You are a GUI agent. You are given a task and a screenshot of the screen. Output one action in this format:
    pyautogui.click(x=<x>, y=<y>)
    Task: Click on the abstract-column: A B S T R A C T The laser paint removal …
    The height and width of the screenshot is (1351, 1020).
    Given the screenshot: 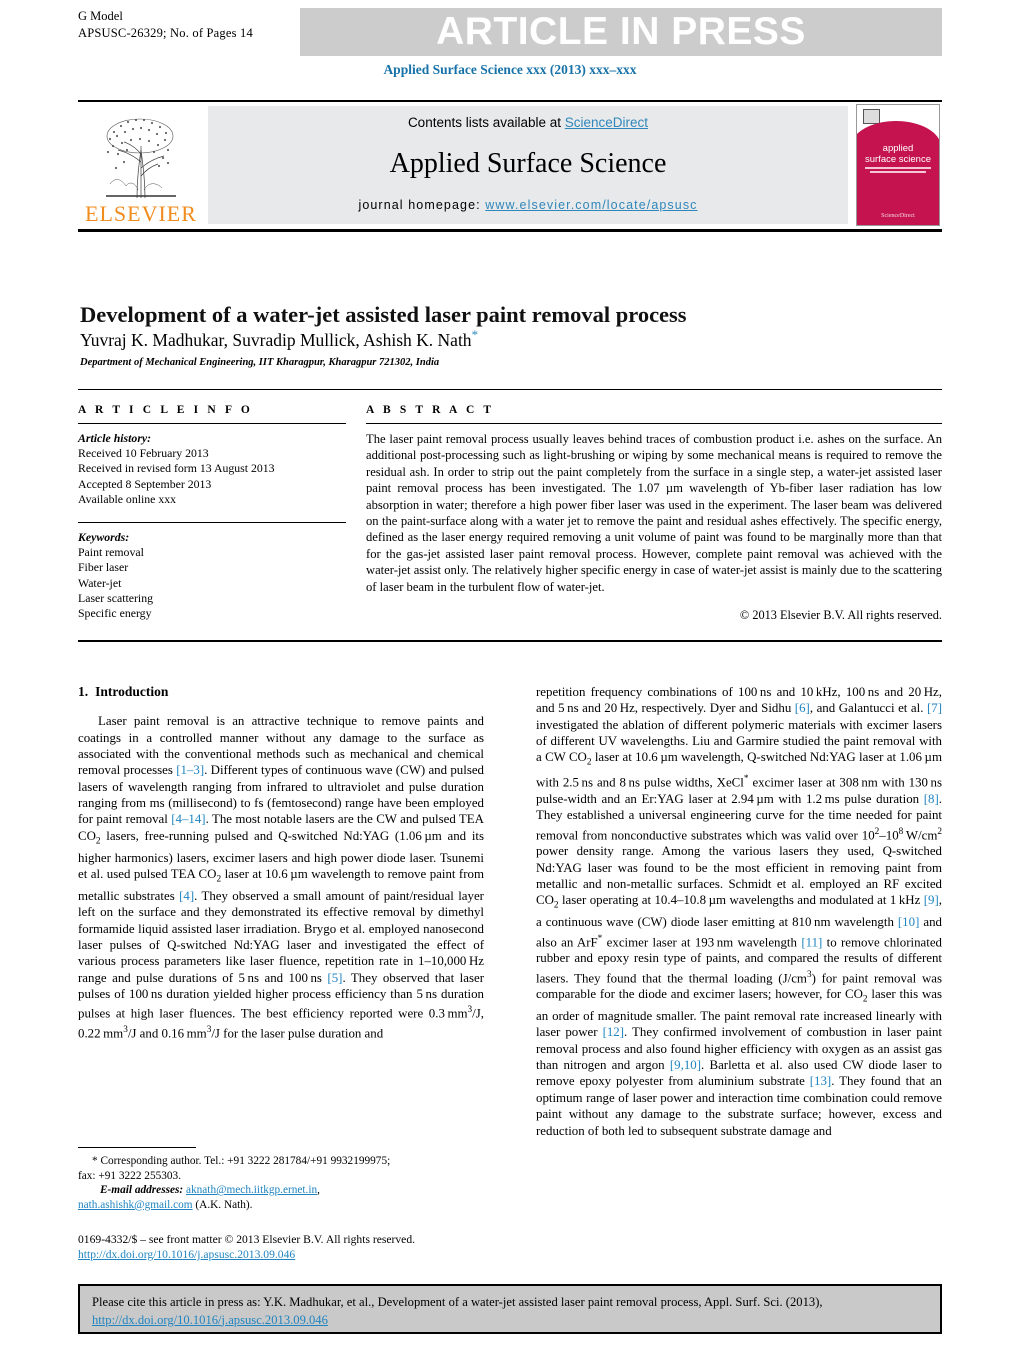 What is the action you would take?
    pyautogui.click(x=654, y=513)
    